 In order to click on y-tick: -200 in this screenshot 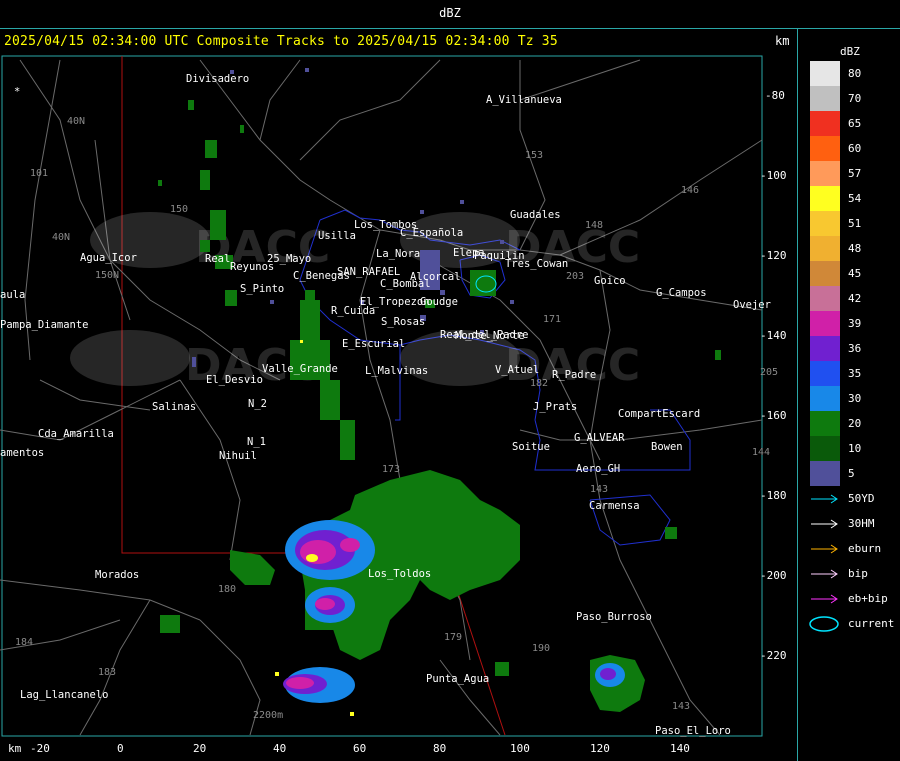, I will do `click(773, 575)`.